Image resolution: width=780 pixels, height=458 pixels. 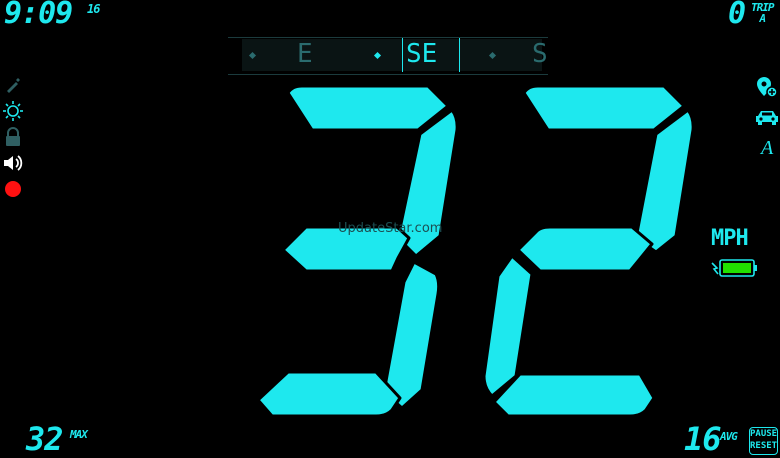 I want to click on avg-speed-label: AVG, so click(x=729, y=436).